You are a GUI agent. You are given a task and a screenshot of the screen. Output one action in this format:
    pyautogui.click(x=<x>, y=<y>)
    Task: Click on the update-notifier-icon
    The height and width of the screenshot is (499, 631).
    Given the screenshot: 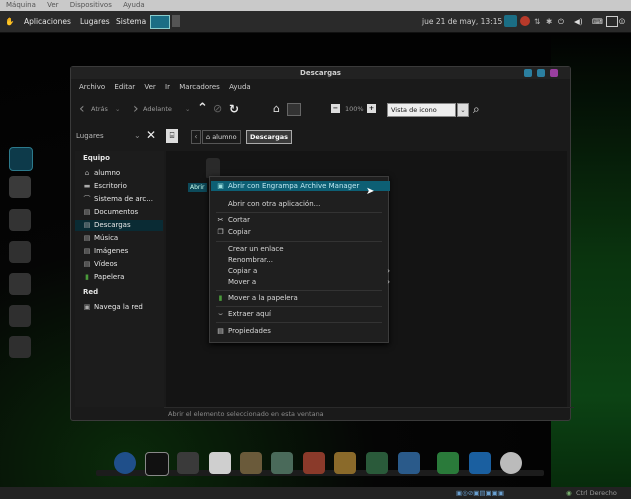 What is the action you would take?
    pyautogui.click(x=525, y=21)
    